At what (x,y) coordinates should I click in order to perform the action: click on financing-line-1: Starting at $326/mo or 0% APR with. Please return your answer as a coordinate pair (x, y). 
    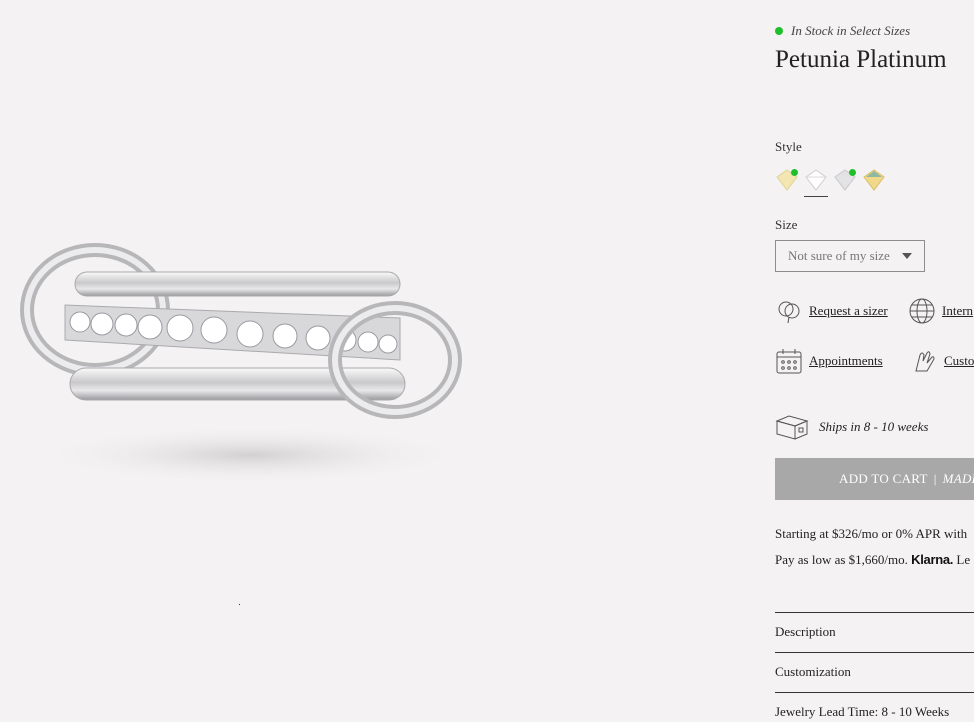
    Looking at the image, I should click on (871, 533).